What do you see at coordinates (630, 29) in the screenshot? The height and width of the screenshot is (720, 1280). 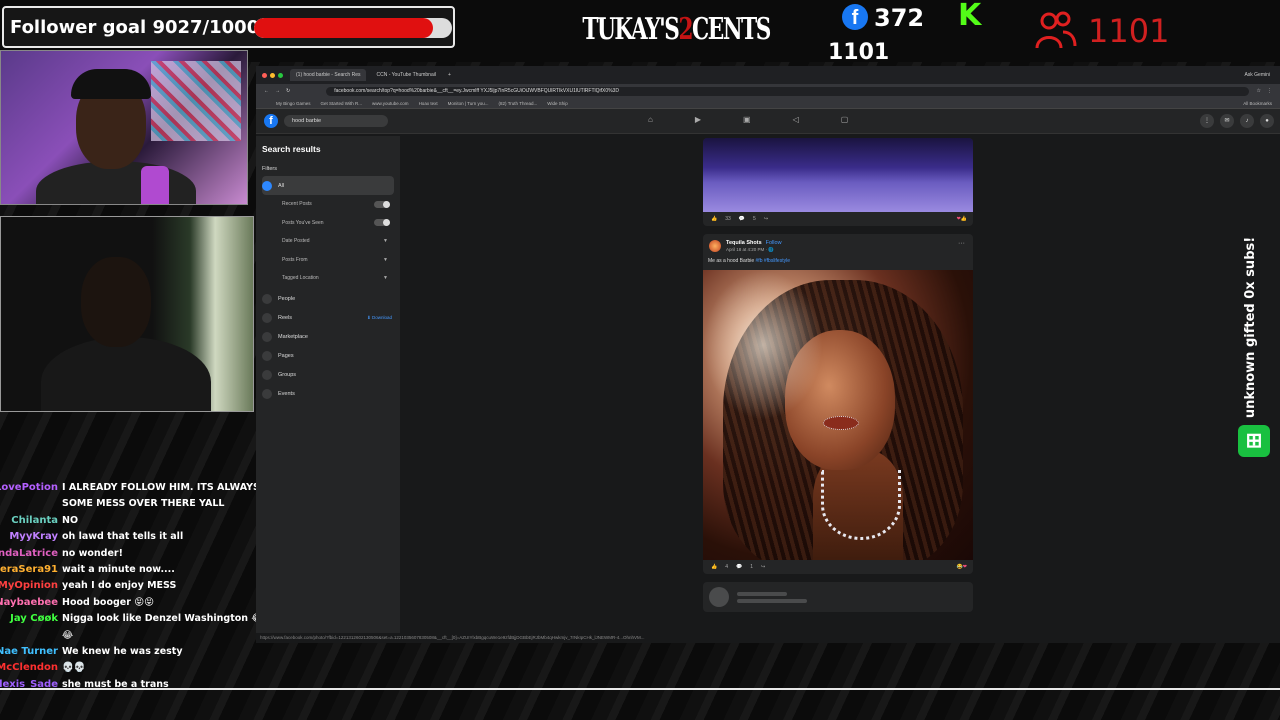 I see `logo-text-1: TUKAY'S` at bounding box center [630, 29].